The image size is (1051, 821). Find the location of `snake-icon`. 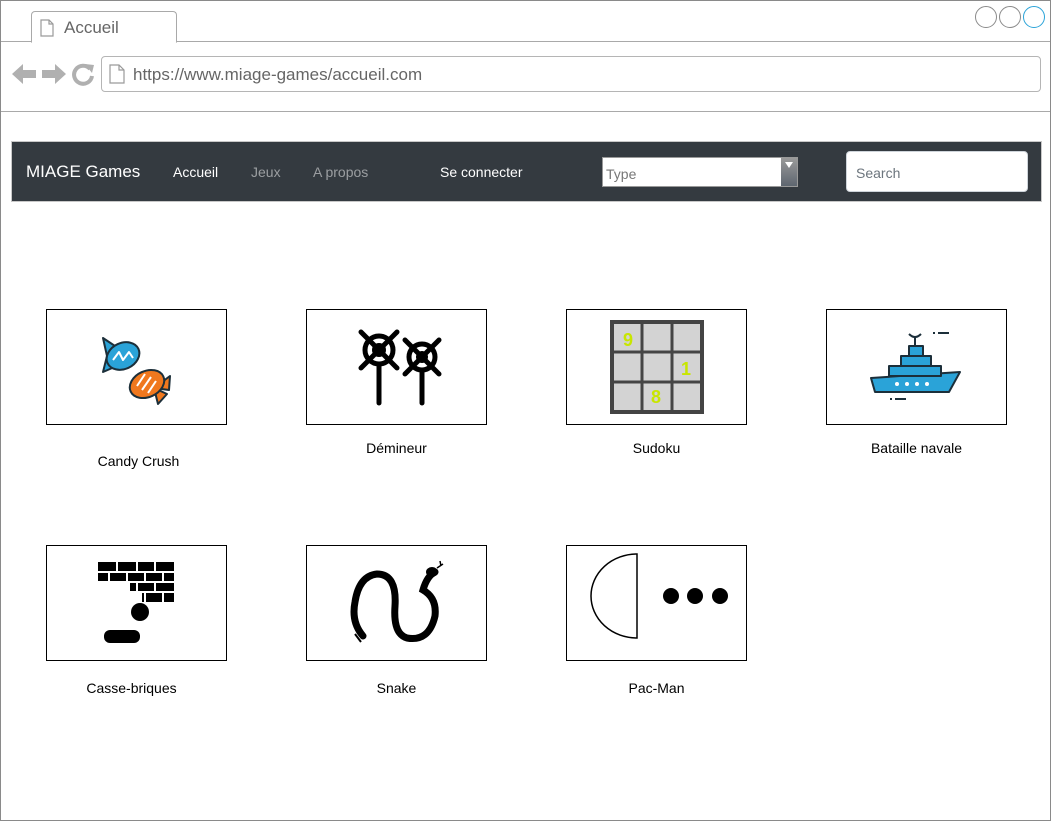

snake-icon is located at coordinates (397, 601).